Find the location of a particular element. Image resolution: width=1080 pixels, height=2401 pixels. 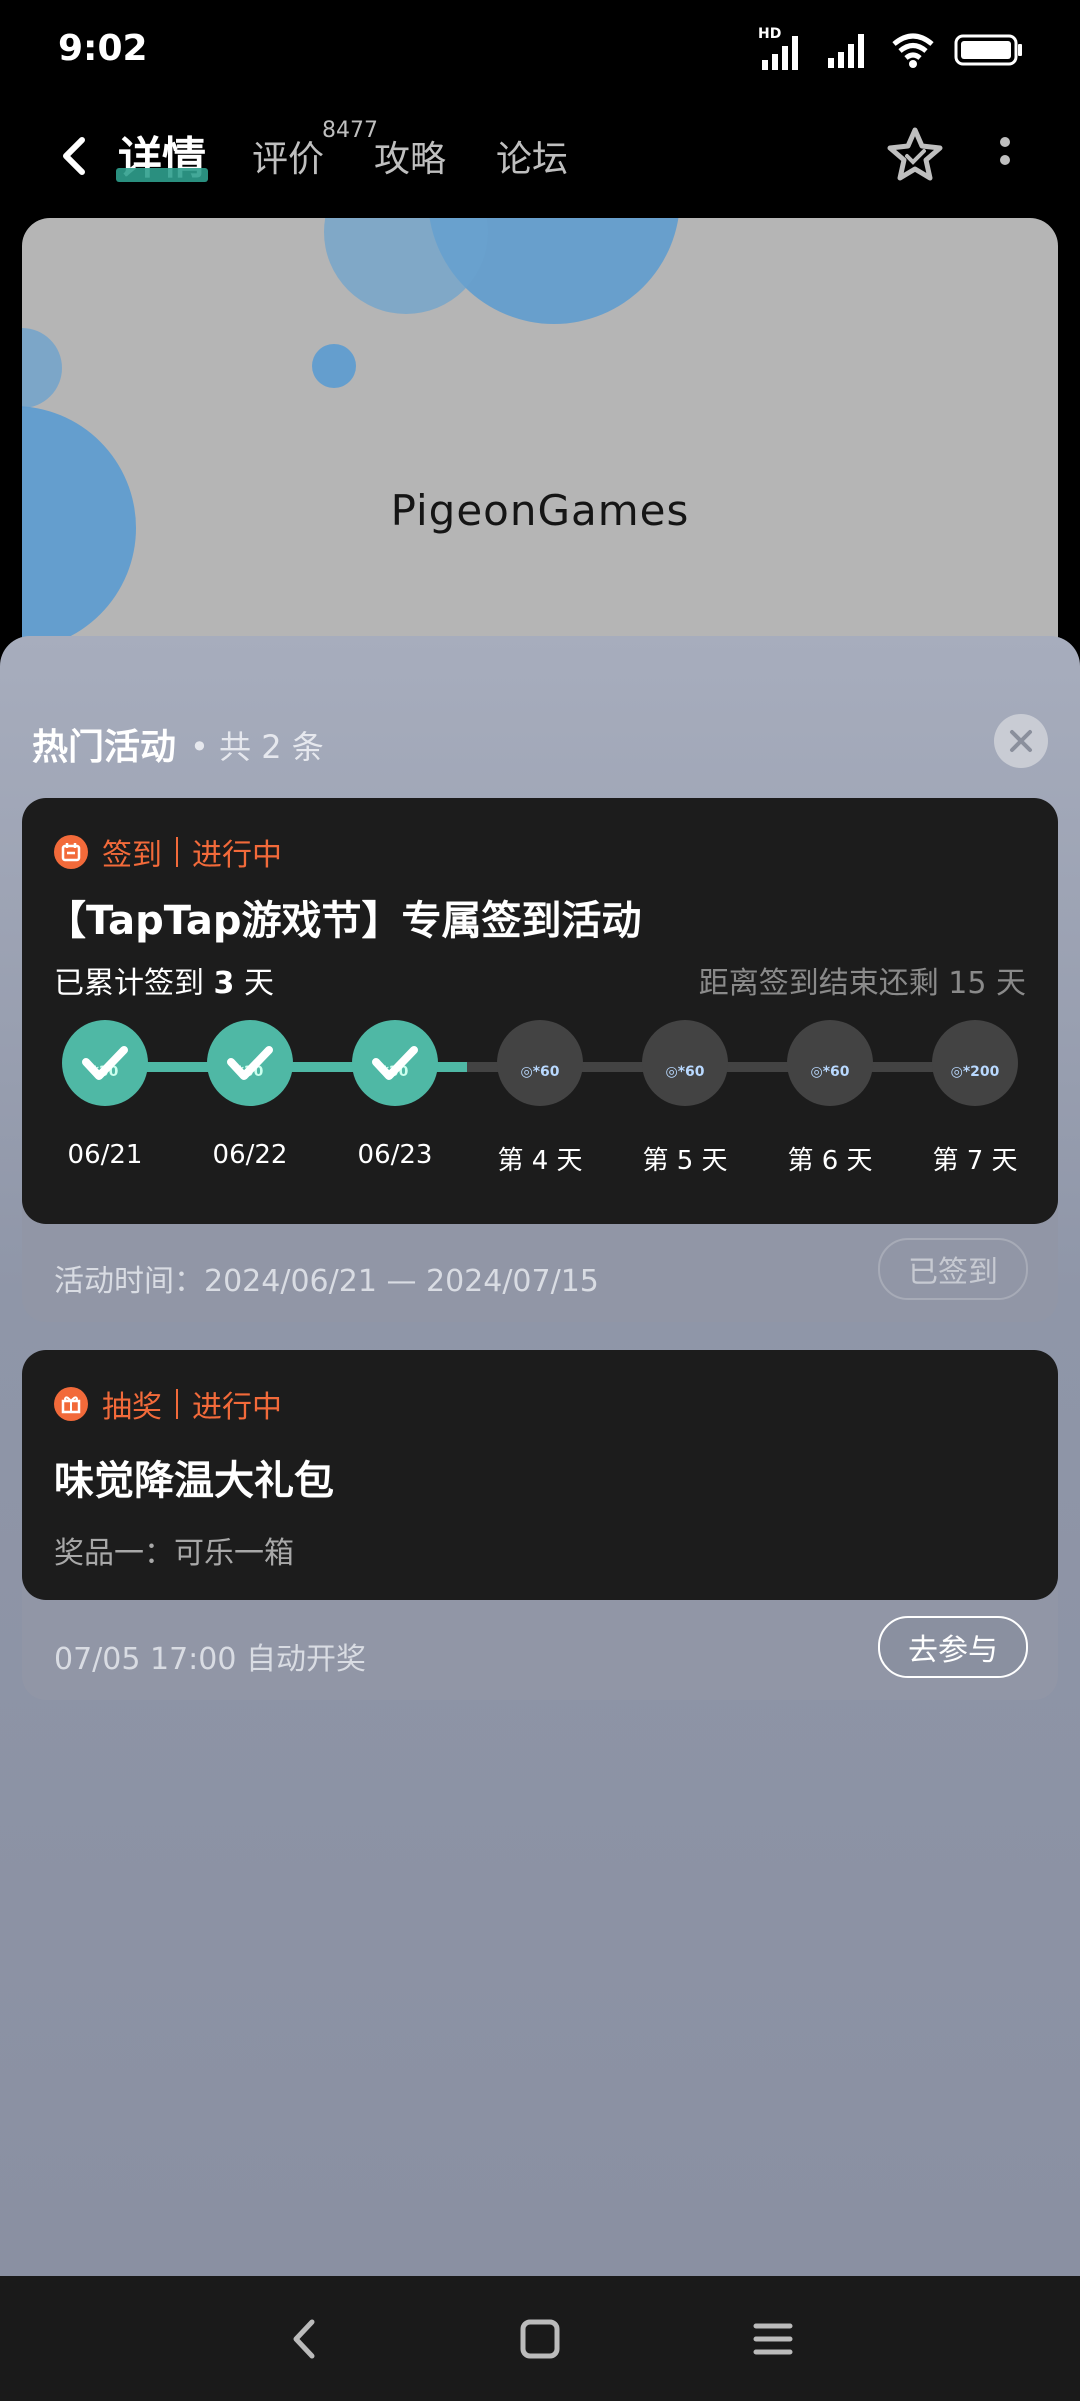

close-button is located at coordinates (1021, 741).